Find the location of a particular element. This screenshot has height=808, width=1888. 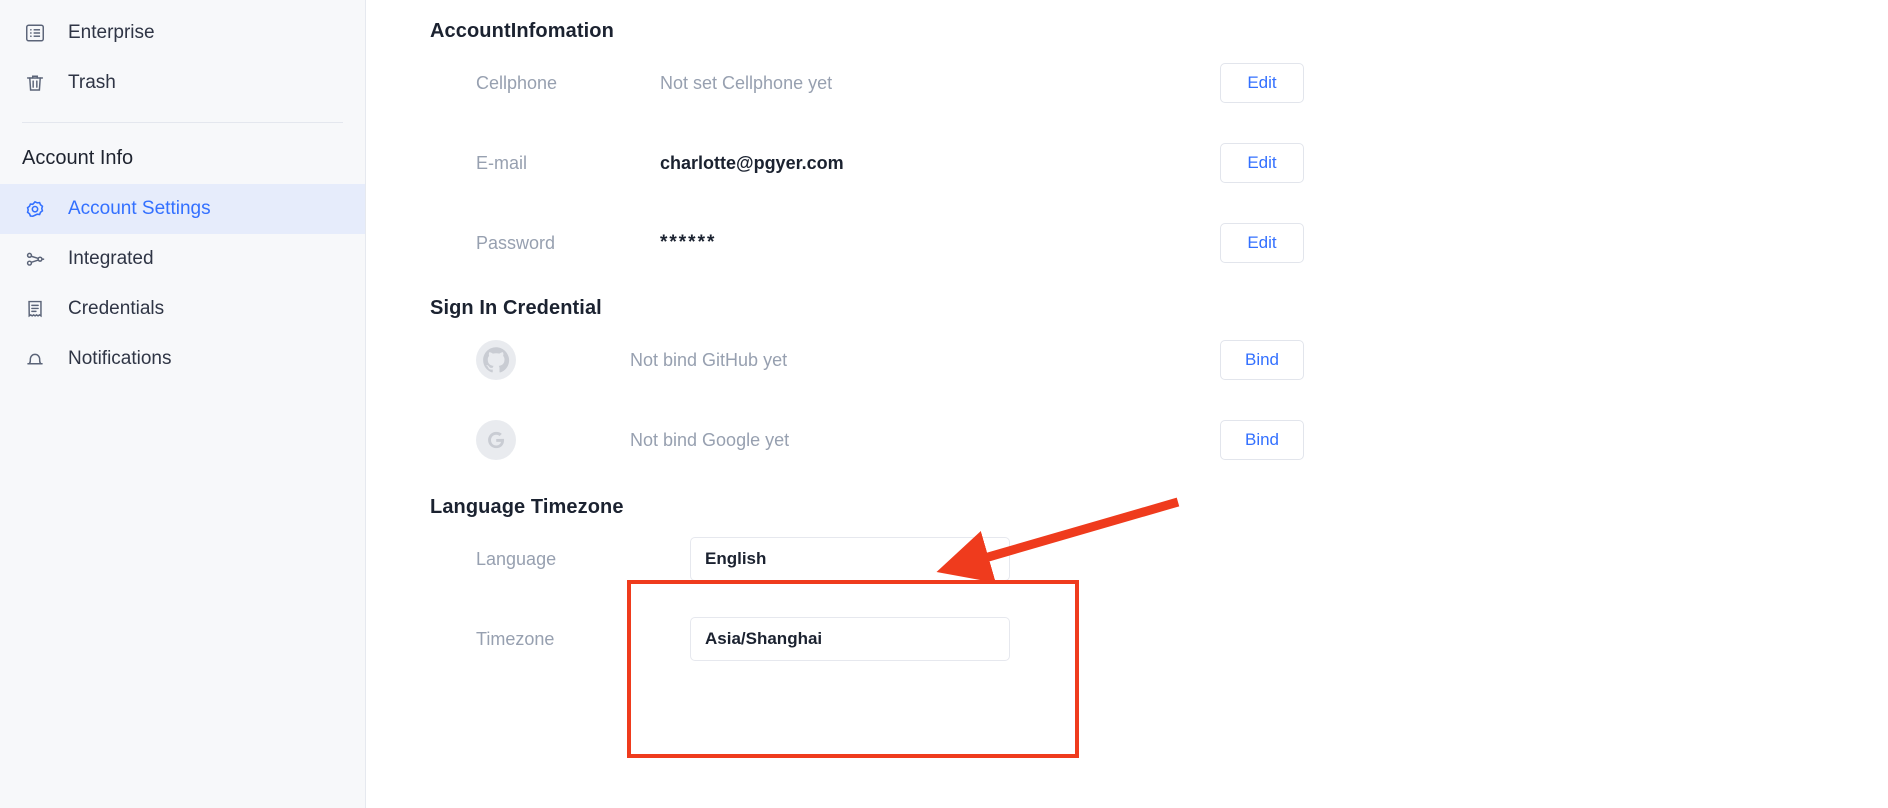

row-value: Not bind GitHub yet is located at coordinates (709, 359).